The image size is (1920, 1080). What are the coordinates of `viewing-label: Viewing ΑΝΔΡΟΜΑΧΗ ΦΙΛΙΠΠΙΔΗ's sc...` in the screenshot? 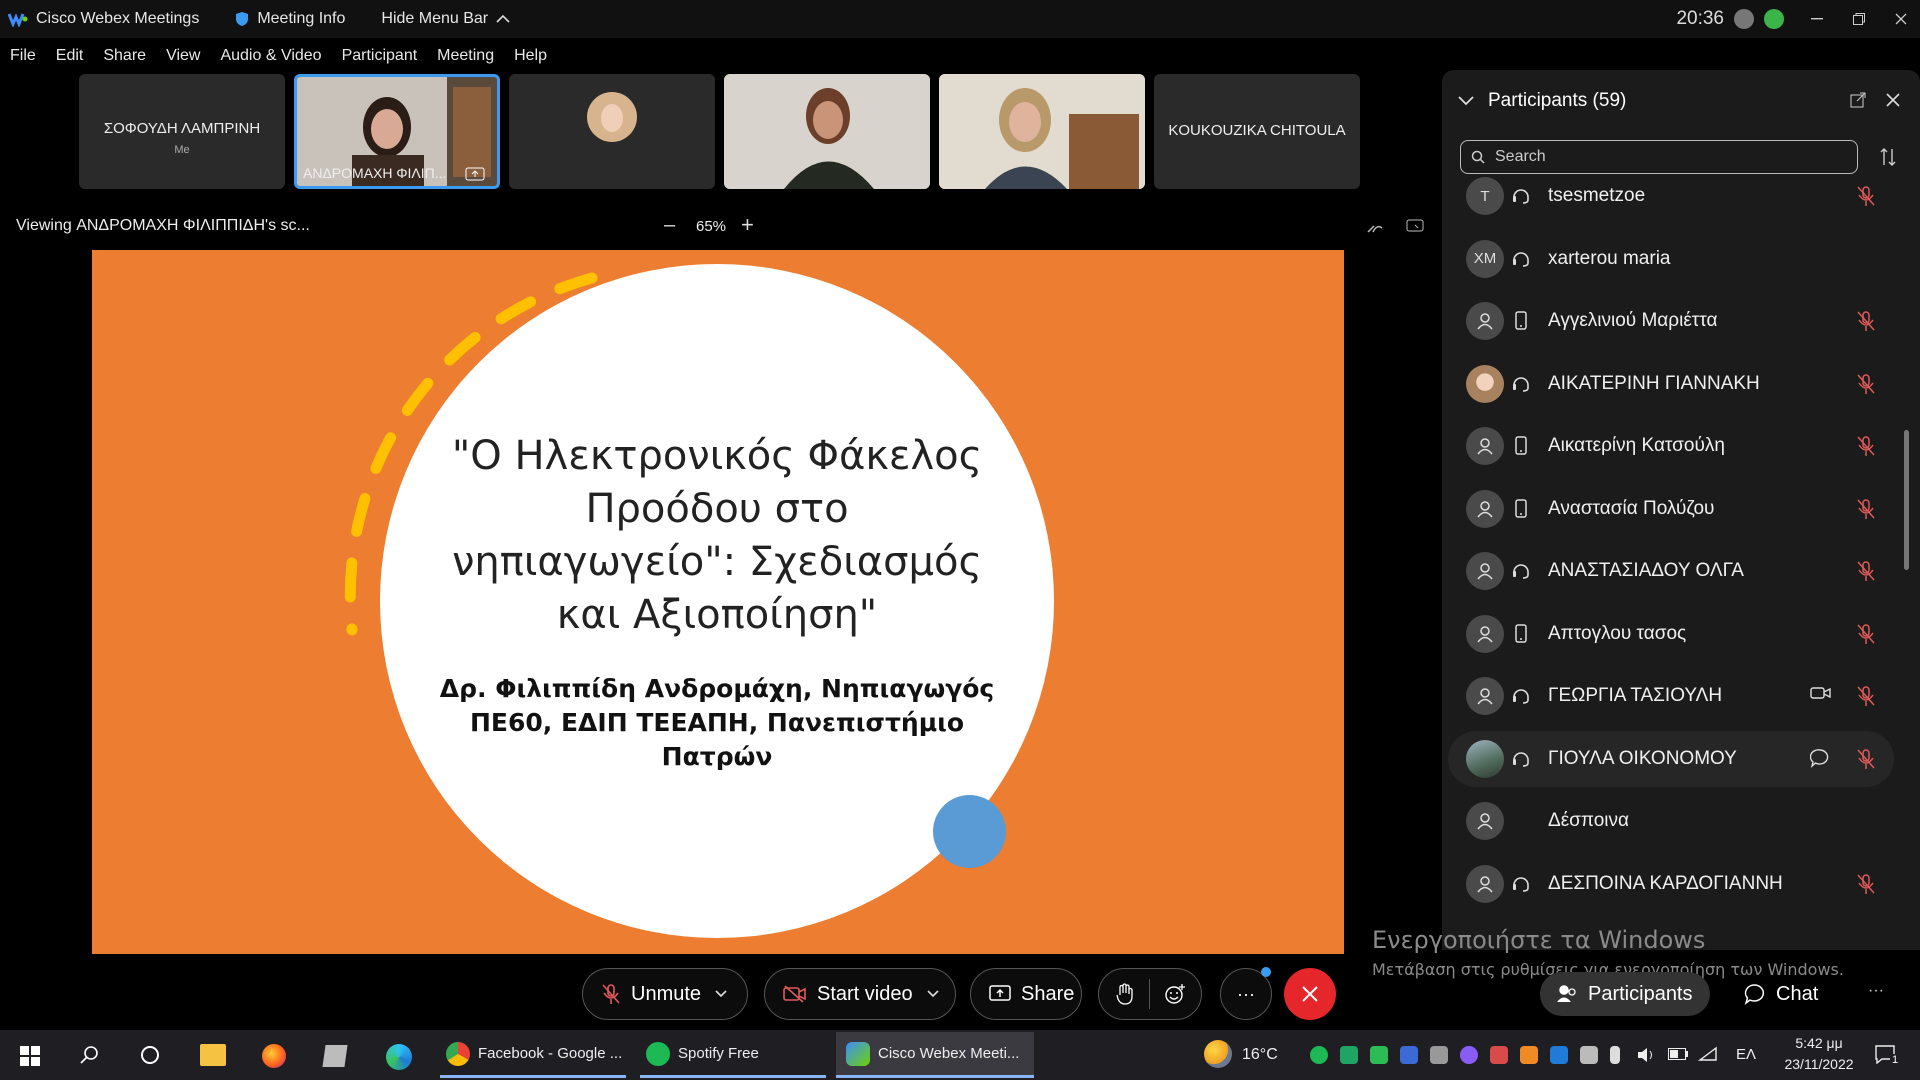 It's located at (163, 225).